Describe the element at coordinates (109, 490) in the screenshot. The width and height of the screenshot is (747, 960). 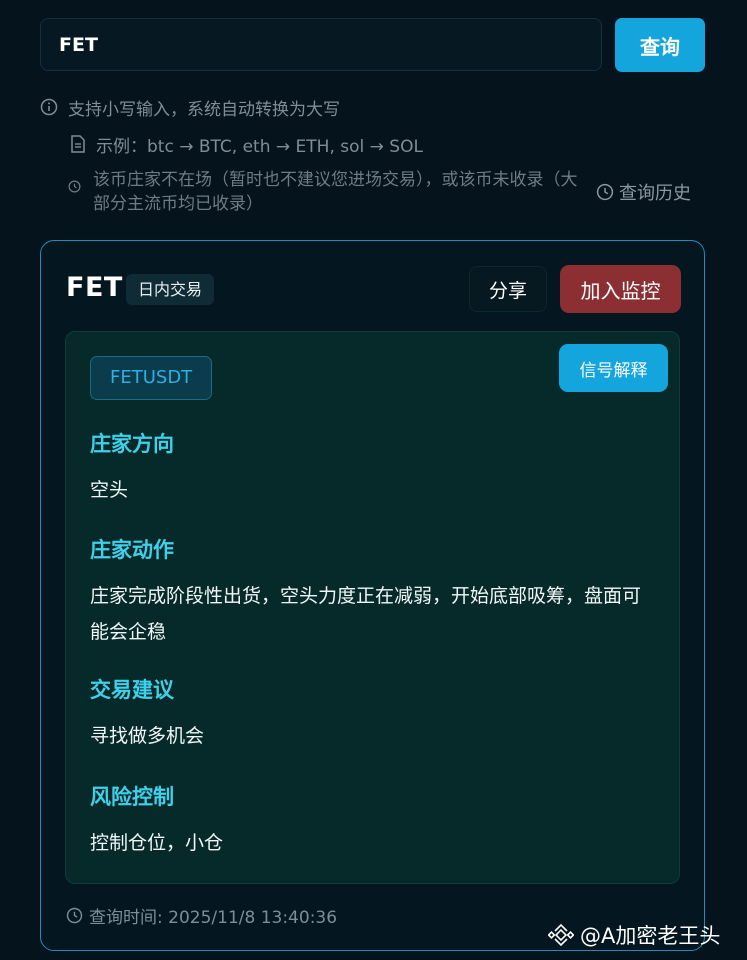
I see `section-body-direction: 空头` at that location.